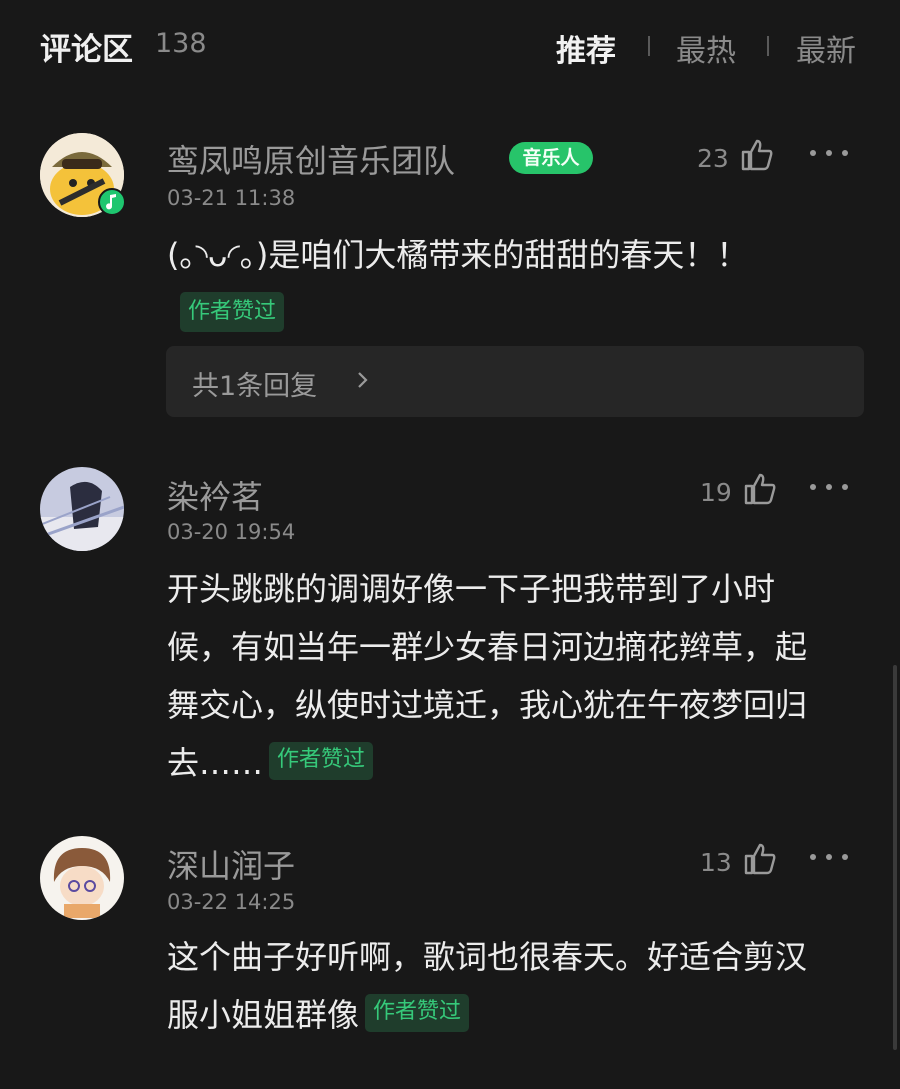 The image size is (900, 1089). I want to click on comment-time: 03-22 14:25, so click(231, 902).